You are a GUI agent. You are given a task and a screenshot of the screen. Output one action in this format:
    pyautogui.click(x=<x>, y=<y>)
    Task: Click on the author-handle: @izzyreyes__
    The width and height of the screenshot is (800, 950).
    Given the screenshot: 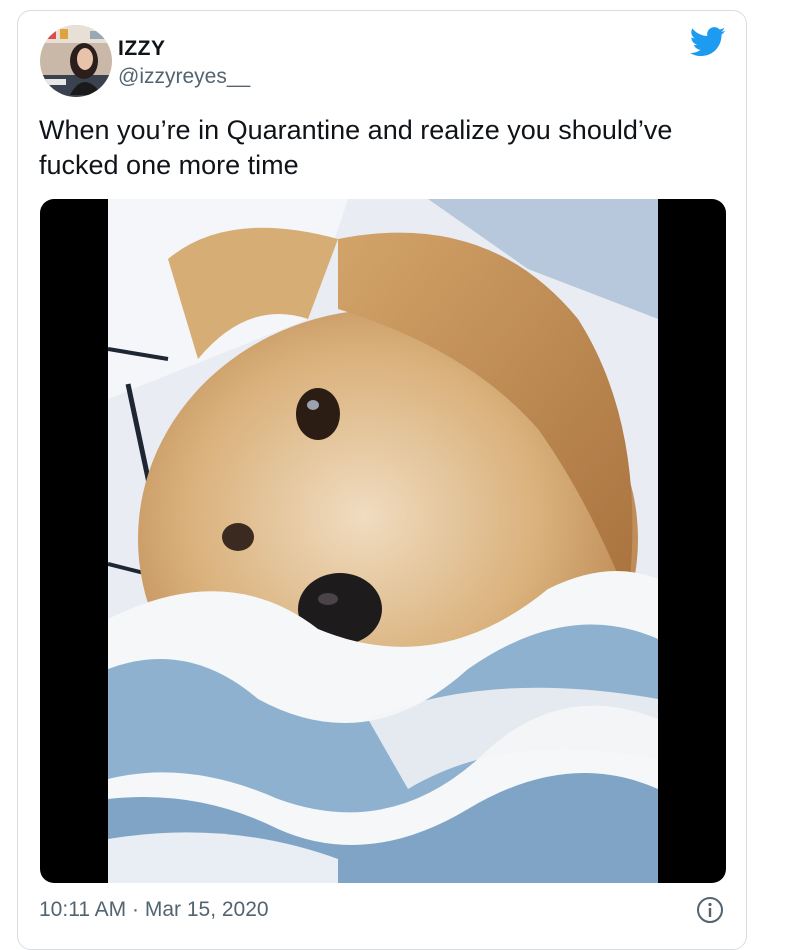 What is the action you would take?
    pyautogui.click(x=184, y=77)
    